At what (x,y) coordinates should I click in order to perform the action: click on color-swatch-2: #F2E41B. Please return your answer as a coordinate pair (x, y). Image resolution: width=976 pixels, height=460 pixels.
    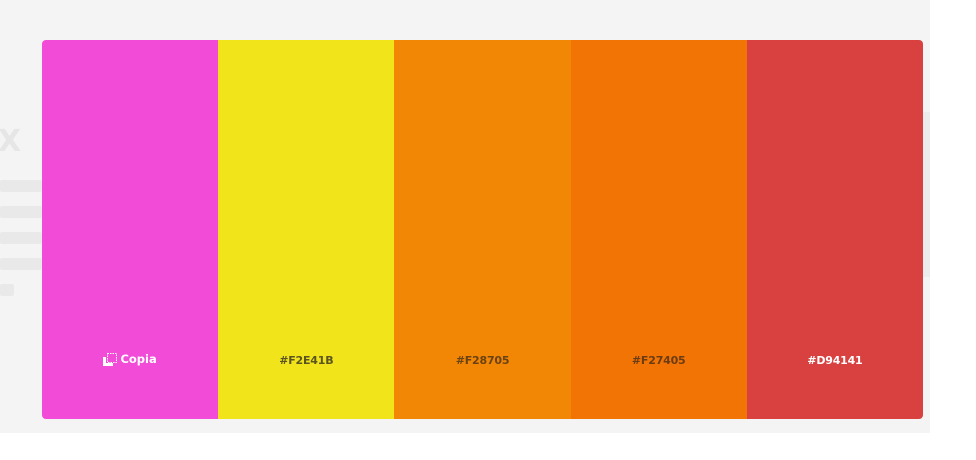
    Looking at the image, I should click on (306, 229).